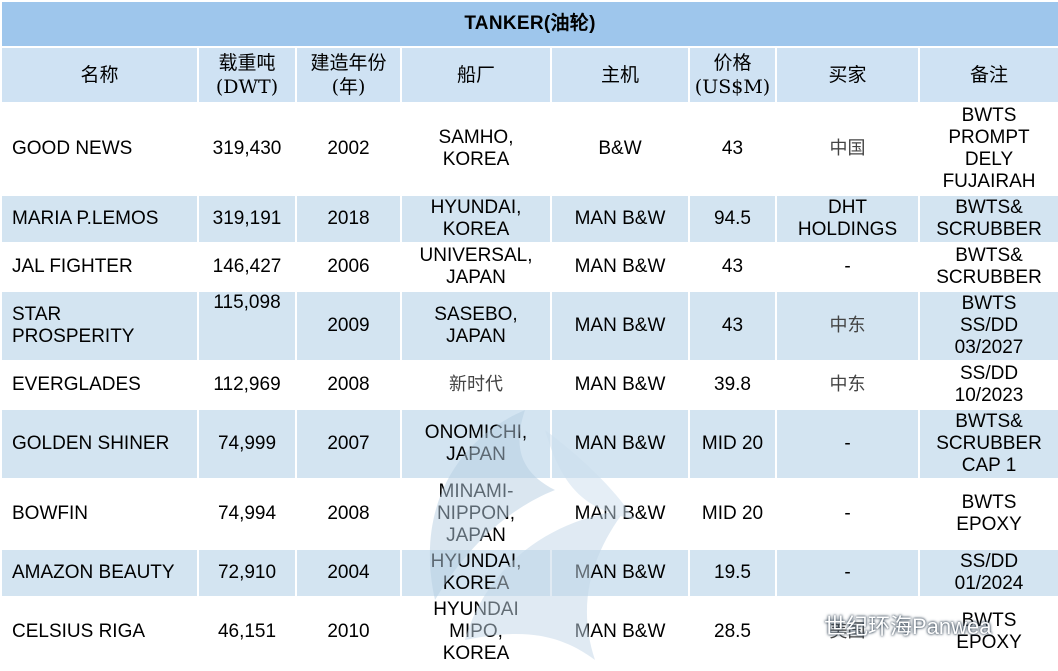 The image size is (1058, 671). I want to click on cell-price: 39.8, so click(732, 385).